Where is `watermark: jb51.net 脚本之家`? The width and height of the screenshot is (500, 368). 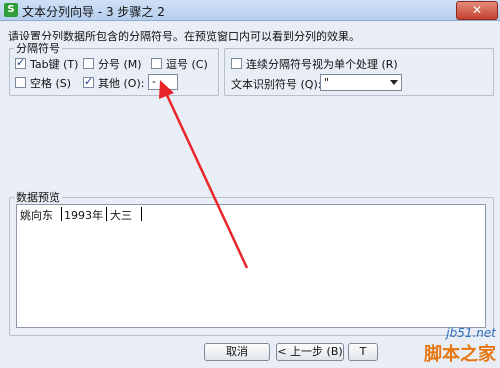
watermark: jb51.net 脚本之家 is located at coordinates (460, 346).